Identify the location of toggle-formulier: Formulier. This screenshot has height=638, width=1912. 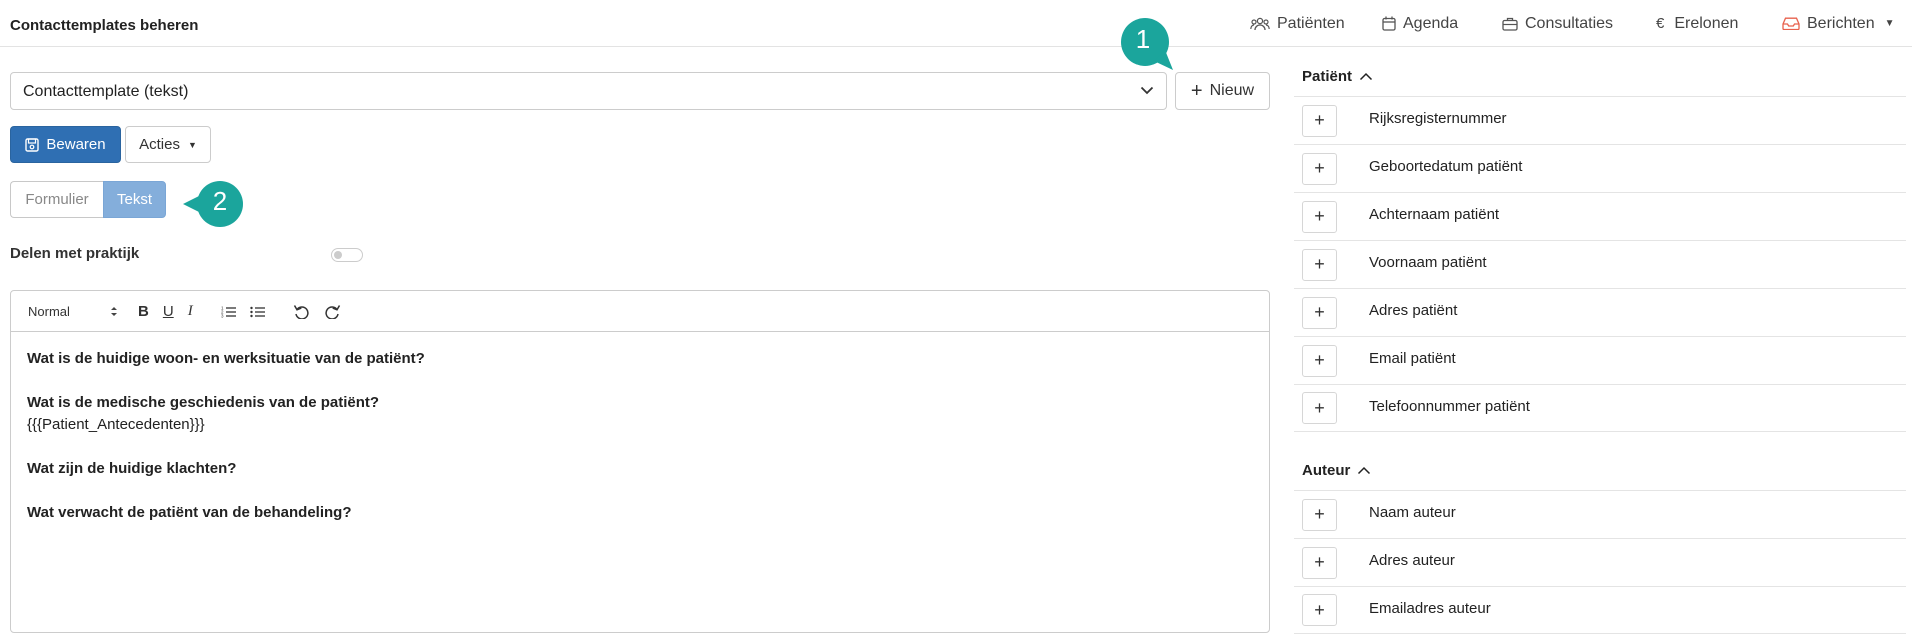
(56, 199).